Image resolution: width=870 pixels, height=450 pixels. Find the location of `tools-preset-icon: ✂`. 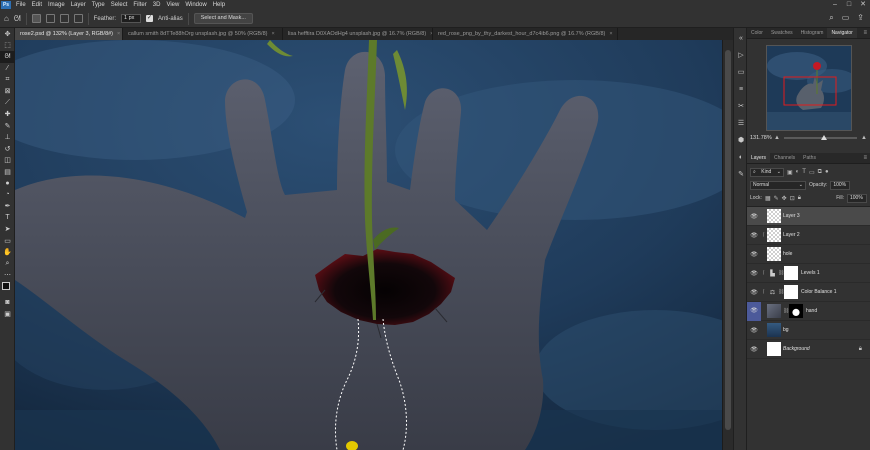

tools-preset-icon: ✂ is located at coordinates (741, 106).